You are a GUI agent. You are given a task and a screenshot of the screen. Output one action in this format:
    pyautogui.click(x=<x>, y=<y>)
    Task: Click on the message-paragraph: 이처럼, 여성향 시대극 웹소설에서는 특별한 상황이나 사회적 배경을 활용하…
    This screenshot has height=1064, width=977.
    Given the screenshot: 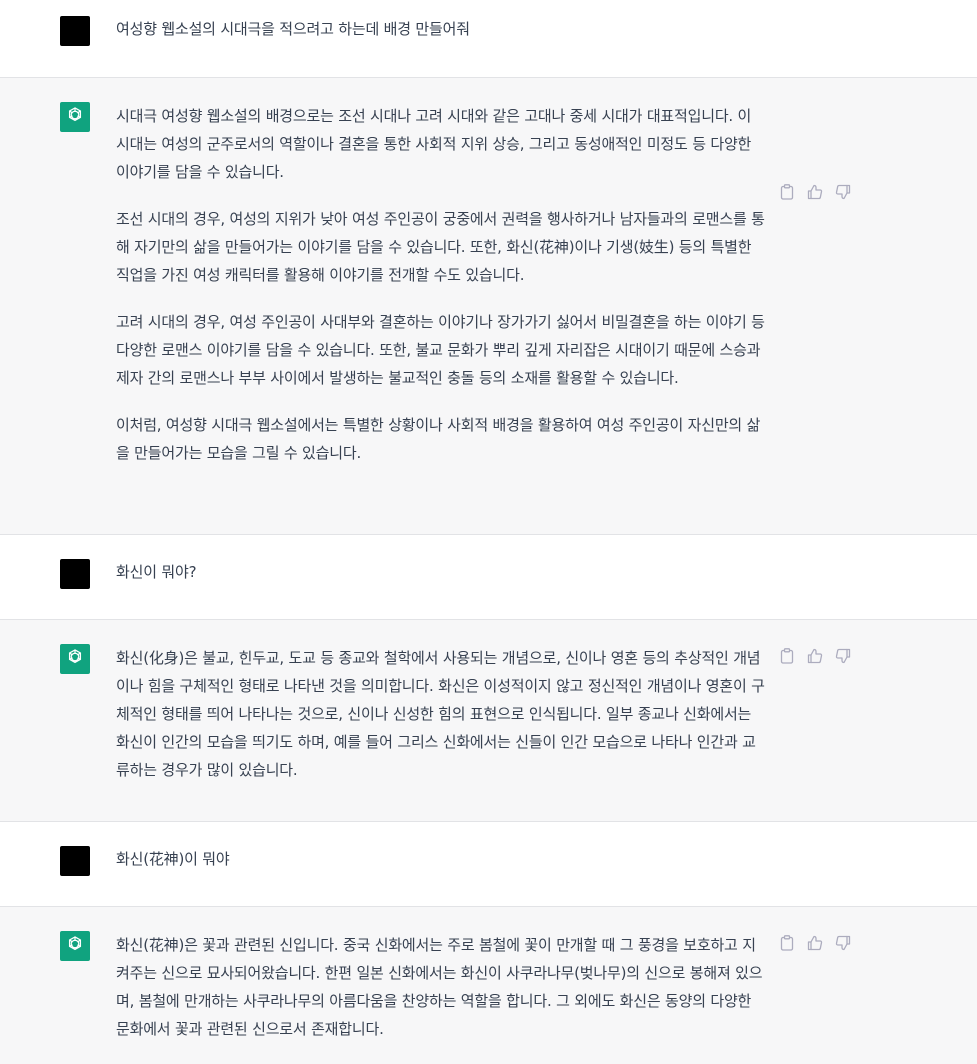 What is the action you would take?
    pyautogui.click(x=438, y=439)
    